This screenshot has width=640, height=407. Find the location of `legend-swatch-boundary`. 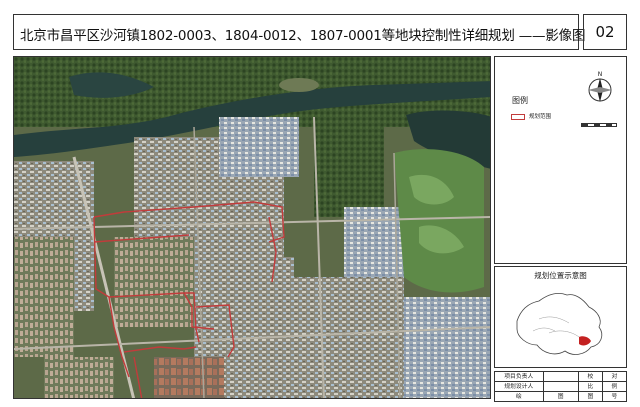

legend-swatch-boundary is located at coordinates (518, 117).